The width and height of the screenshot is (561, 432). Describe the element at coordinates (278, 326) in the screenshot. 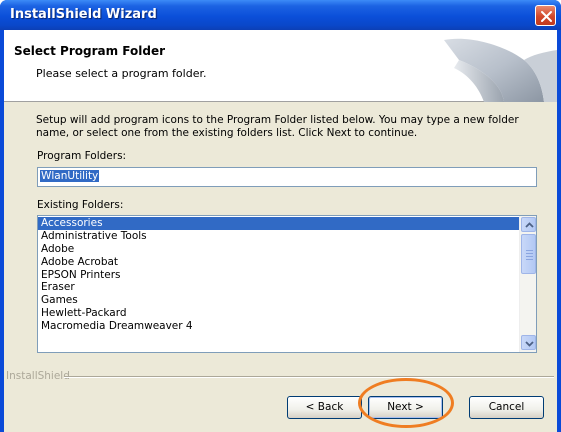

I see `list-item: Macromedia Dreamweaver 4` at that location.